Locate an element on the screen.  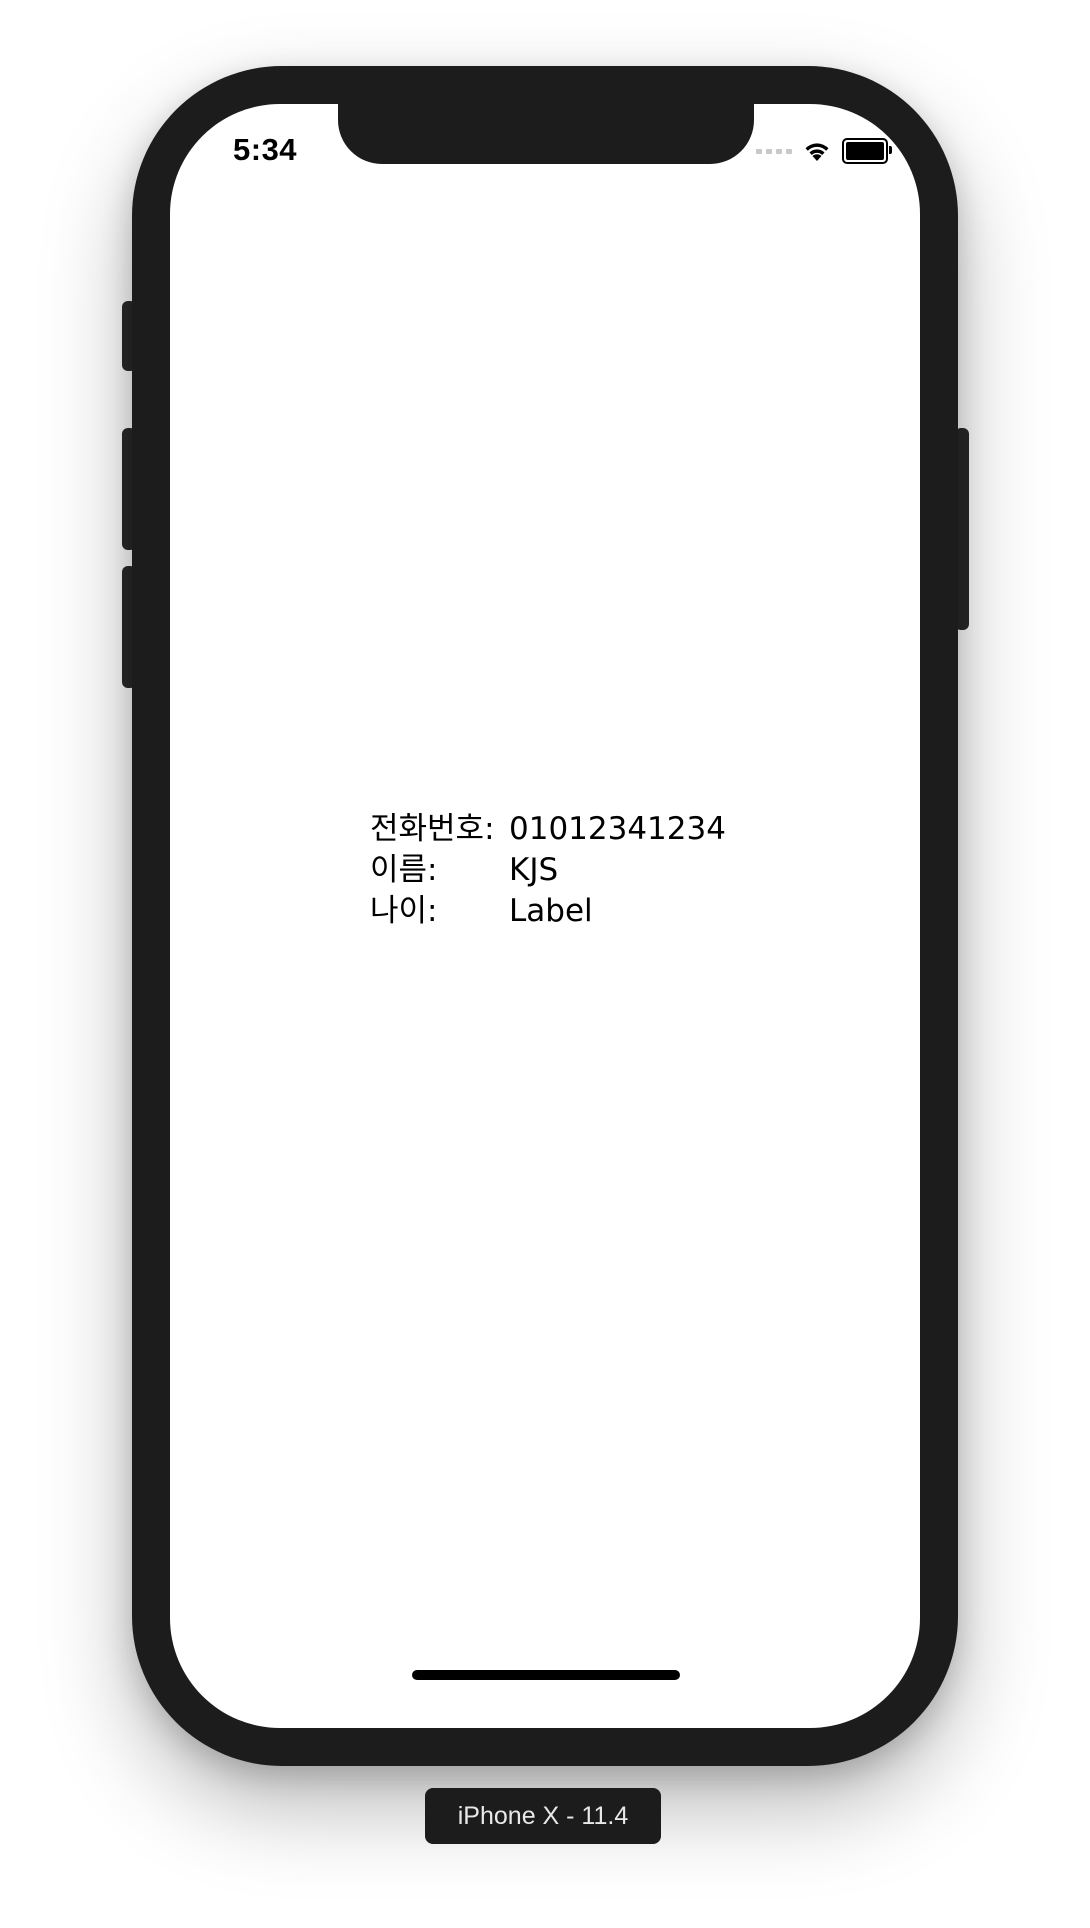
notch is located at coordinates (546, 134).